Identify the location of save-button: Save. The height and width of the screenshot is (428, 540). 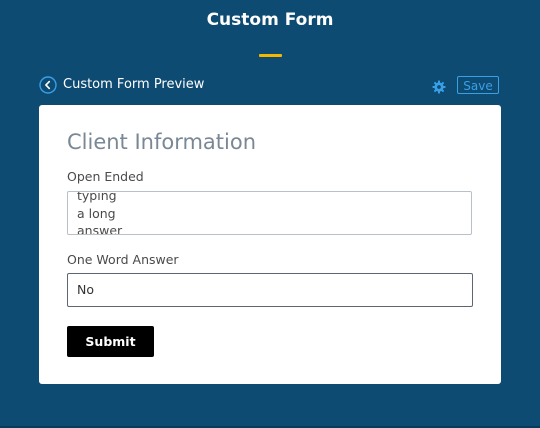
(478, 85).